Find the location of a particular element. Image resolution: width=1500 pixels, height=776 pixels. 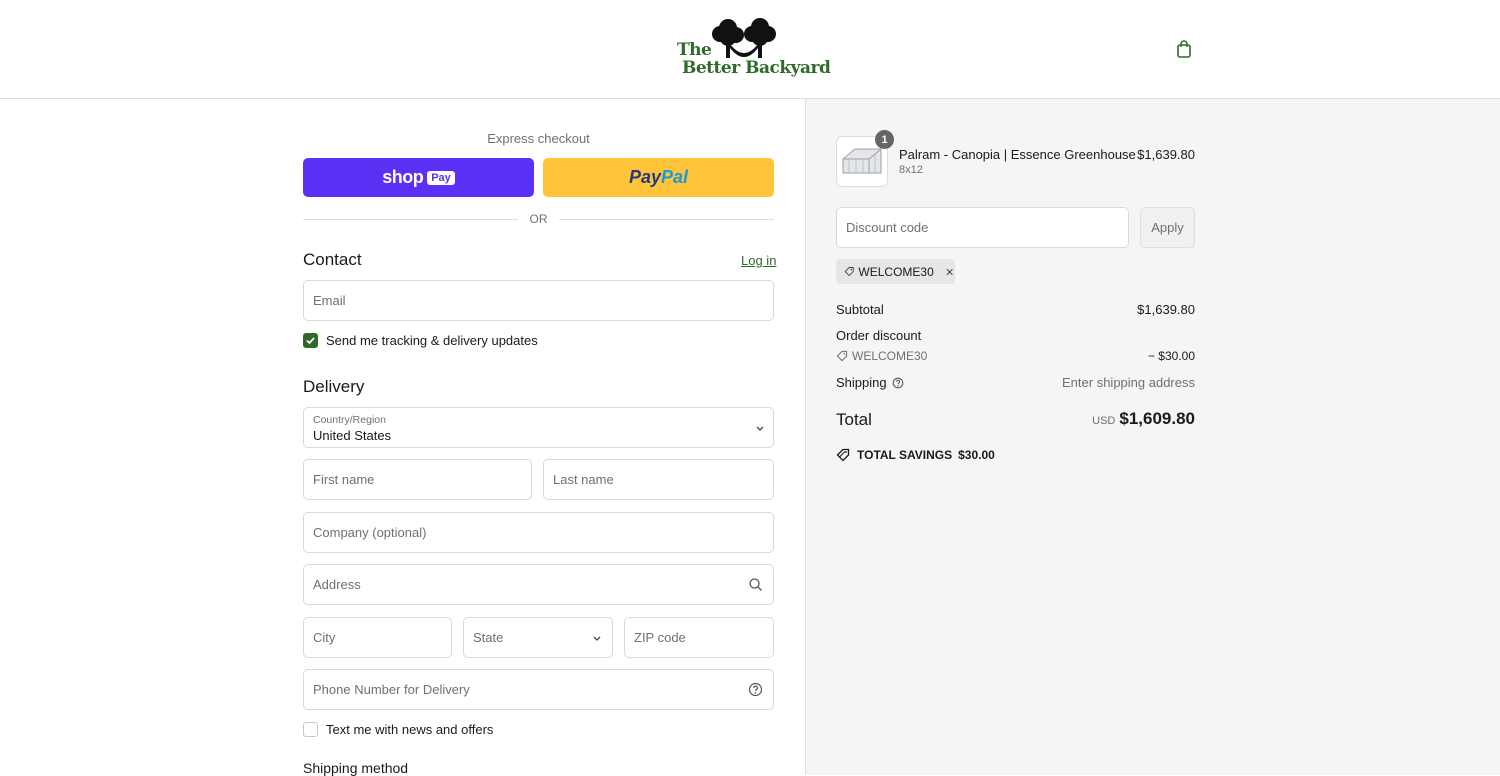

tracking-updates-checkbox is located at coordinates (310, 340).